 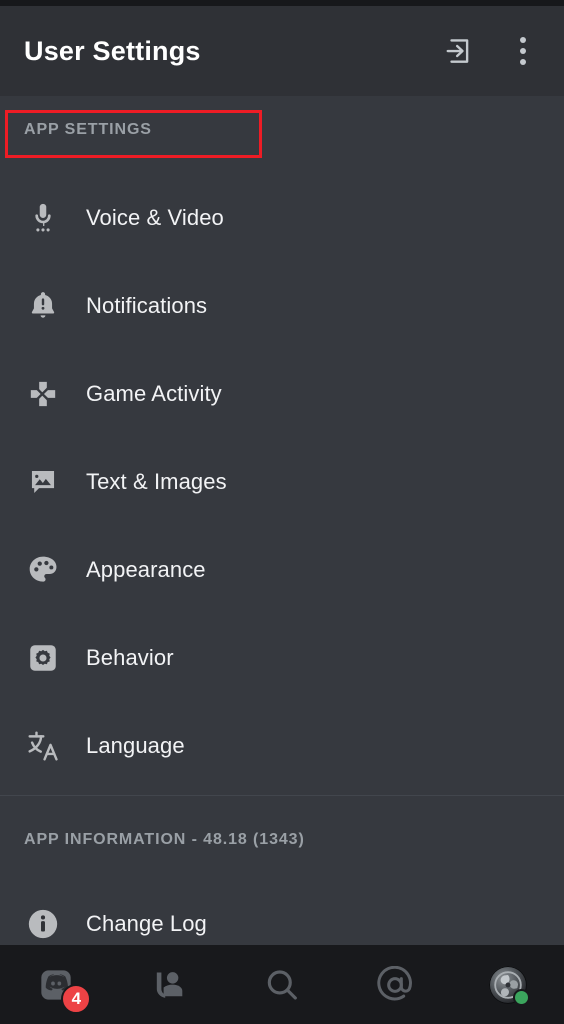 What do you see at coordinates (147, 305) in the screenshot?
I see `settings-item-label: Notifications` at bounding box center [147, 305].